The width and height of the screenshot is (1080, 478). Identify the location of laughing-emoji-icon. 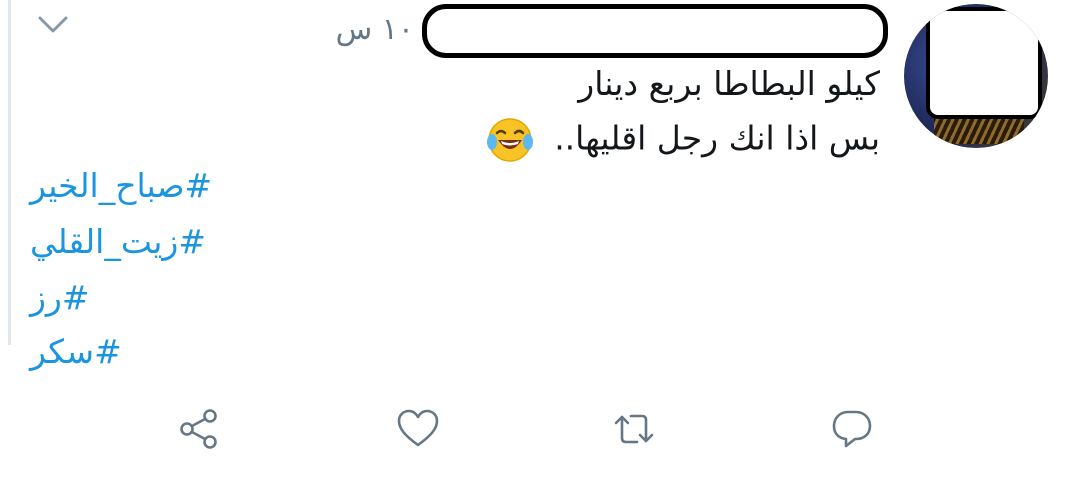
(509, 140).